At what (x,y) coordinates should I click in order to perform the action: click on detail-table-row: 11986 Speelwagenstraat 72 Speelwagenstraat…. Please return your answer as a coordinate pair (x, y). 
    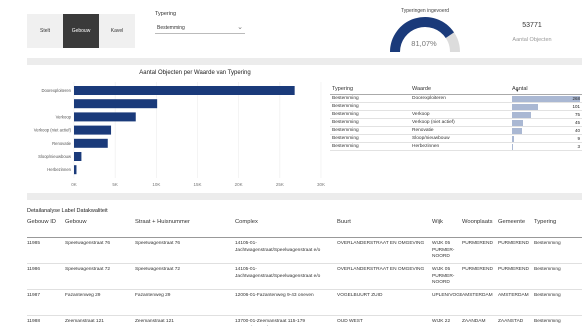
    Looking at the image, I should click on (304, 277).